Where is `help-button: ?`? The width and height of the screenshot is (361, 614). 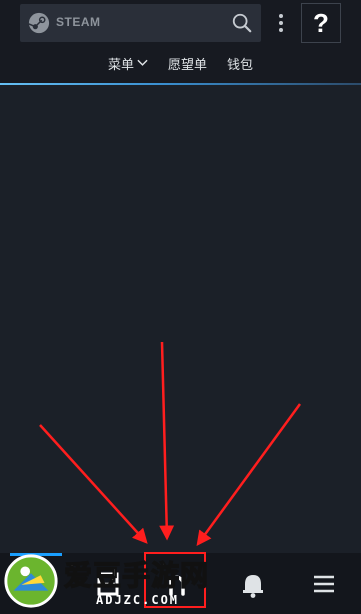 help-button: ? is located at coordinates (321, 23).